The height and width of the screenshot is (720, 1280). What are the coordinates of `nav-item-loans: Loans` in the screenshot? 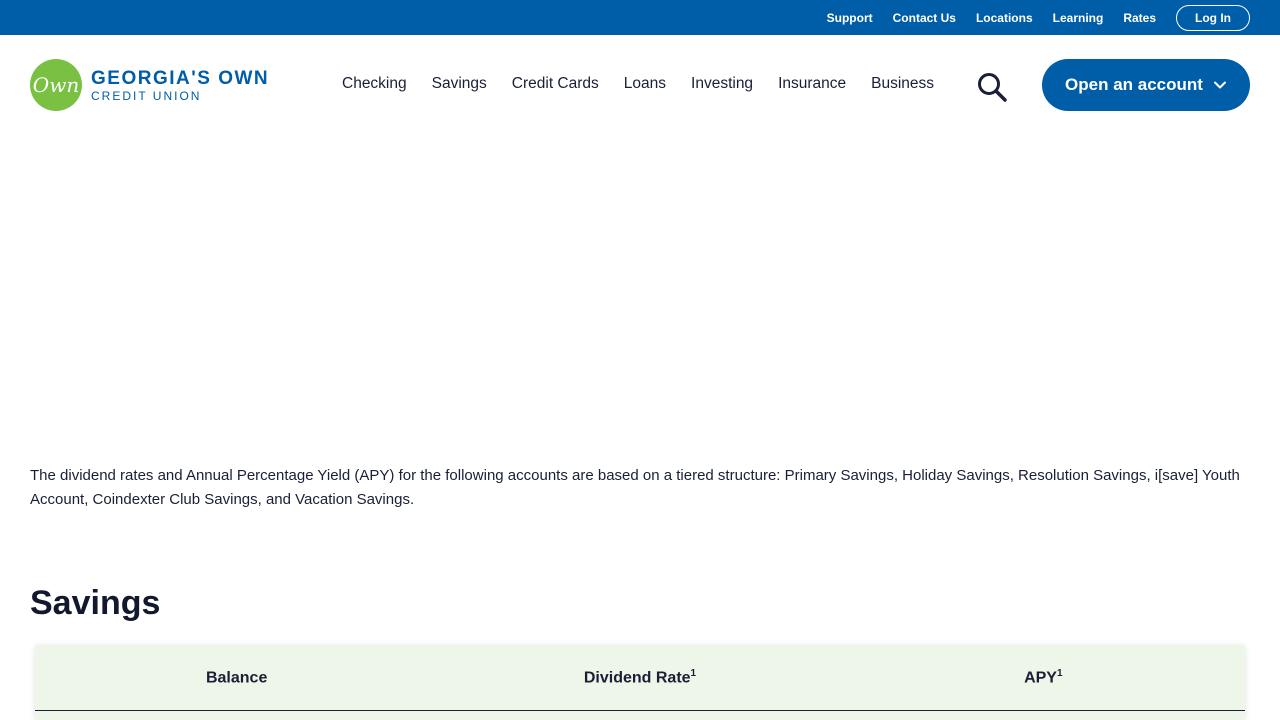 It's located at (645, 84).